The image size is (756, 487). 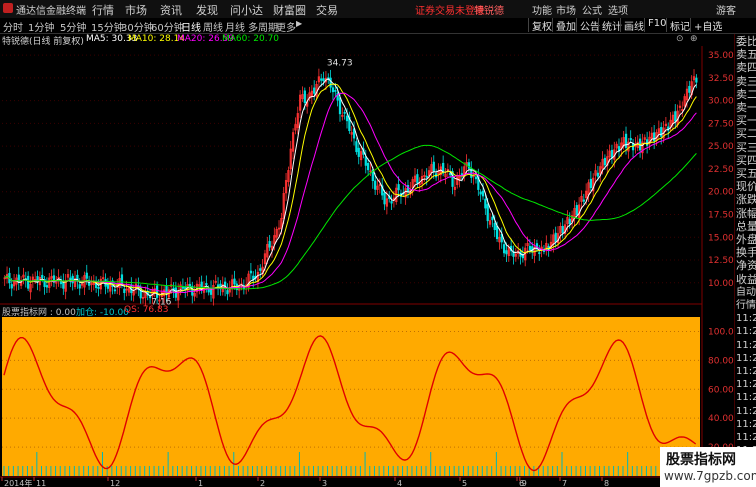 I want to click on watermark-url: www.7gpzb.com, so click(x=710, y=476).